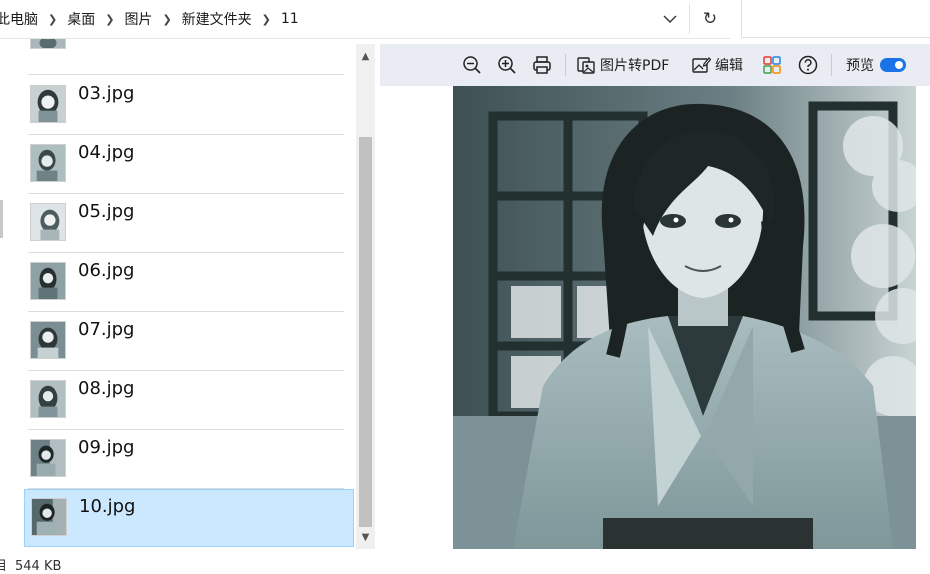  I want to click on scroll-down-button: ▼, so click(365, 537).